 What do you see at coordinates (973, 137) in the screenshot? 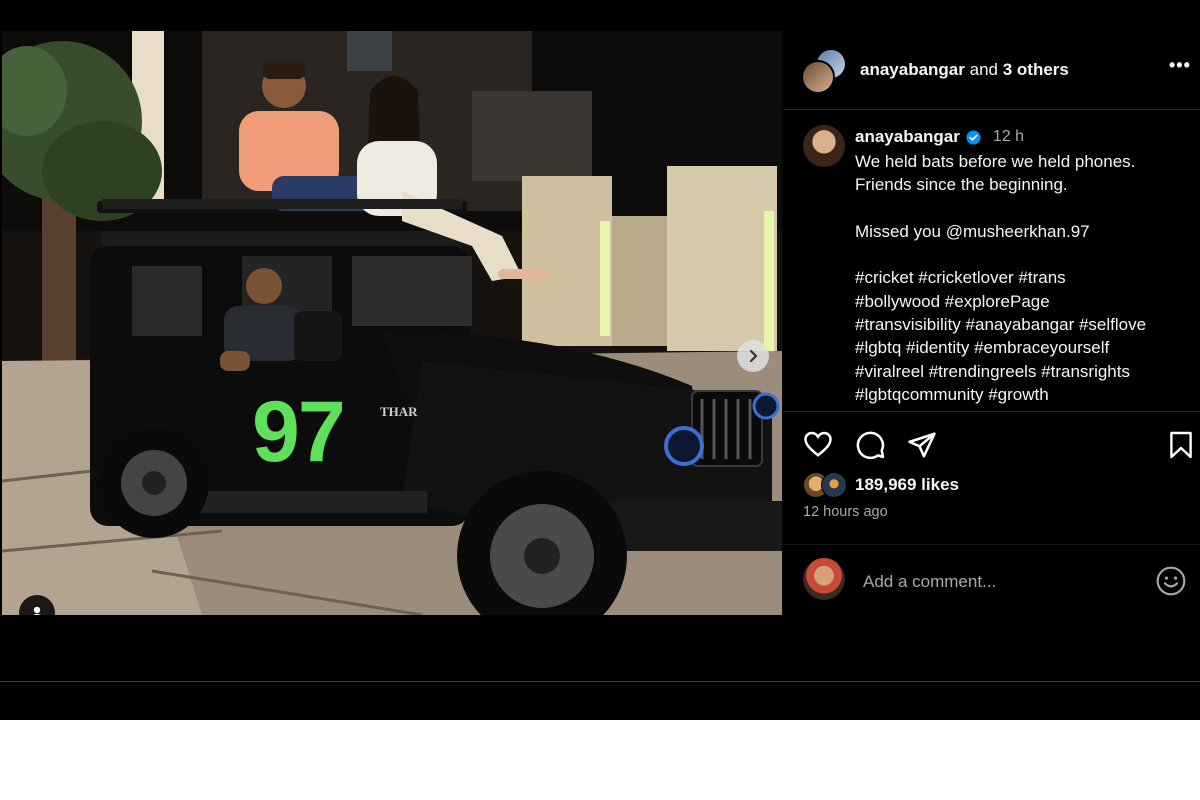
I see `verified-icon` at bounding box center [973, 137].